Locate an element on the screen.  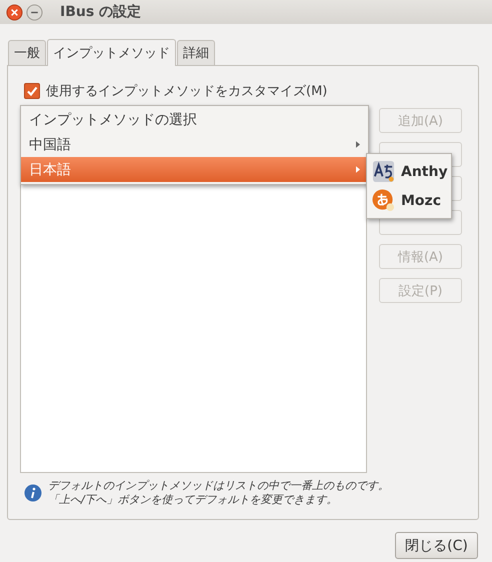
window-title: IBus の設定 is located at coordinates (101, 12).